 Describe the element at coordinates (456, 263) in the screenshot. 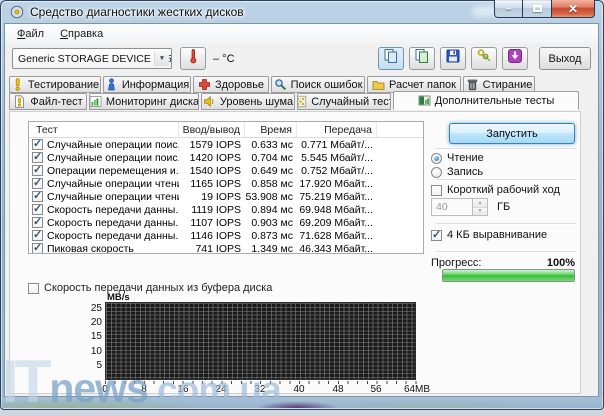

I see `progress-label: Прогресс:` at that location.